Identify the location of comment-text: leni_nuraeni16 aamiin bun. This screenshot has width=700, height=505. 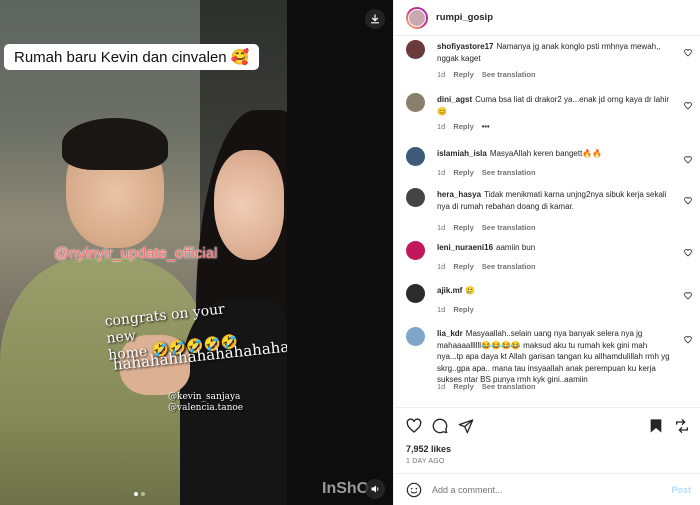
(555, 248).